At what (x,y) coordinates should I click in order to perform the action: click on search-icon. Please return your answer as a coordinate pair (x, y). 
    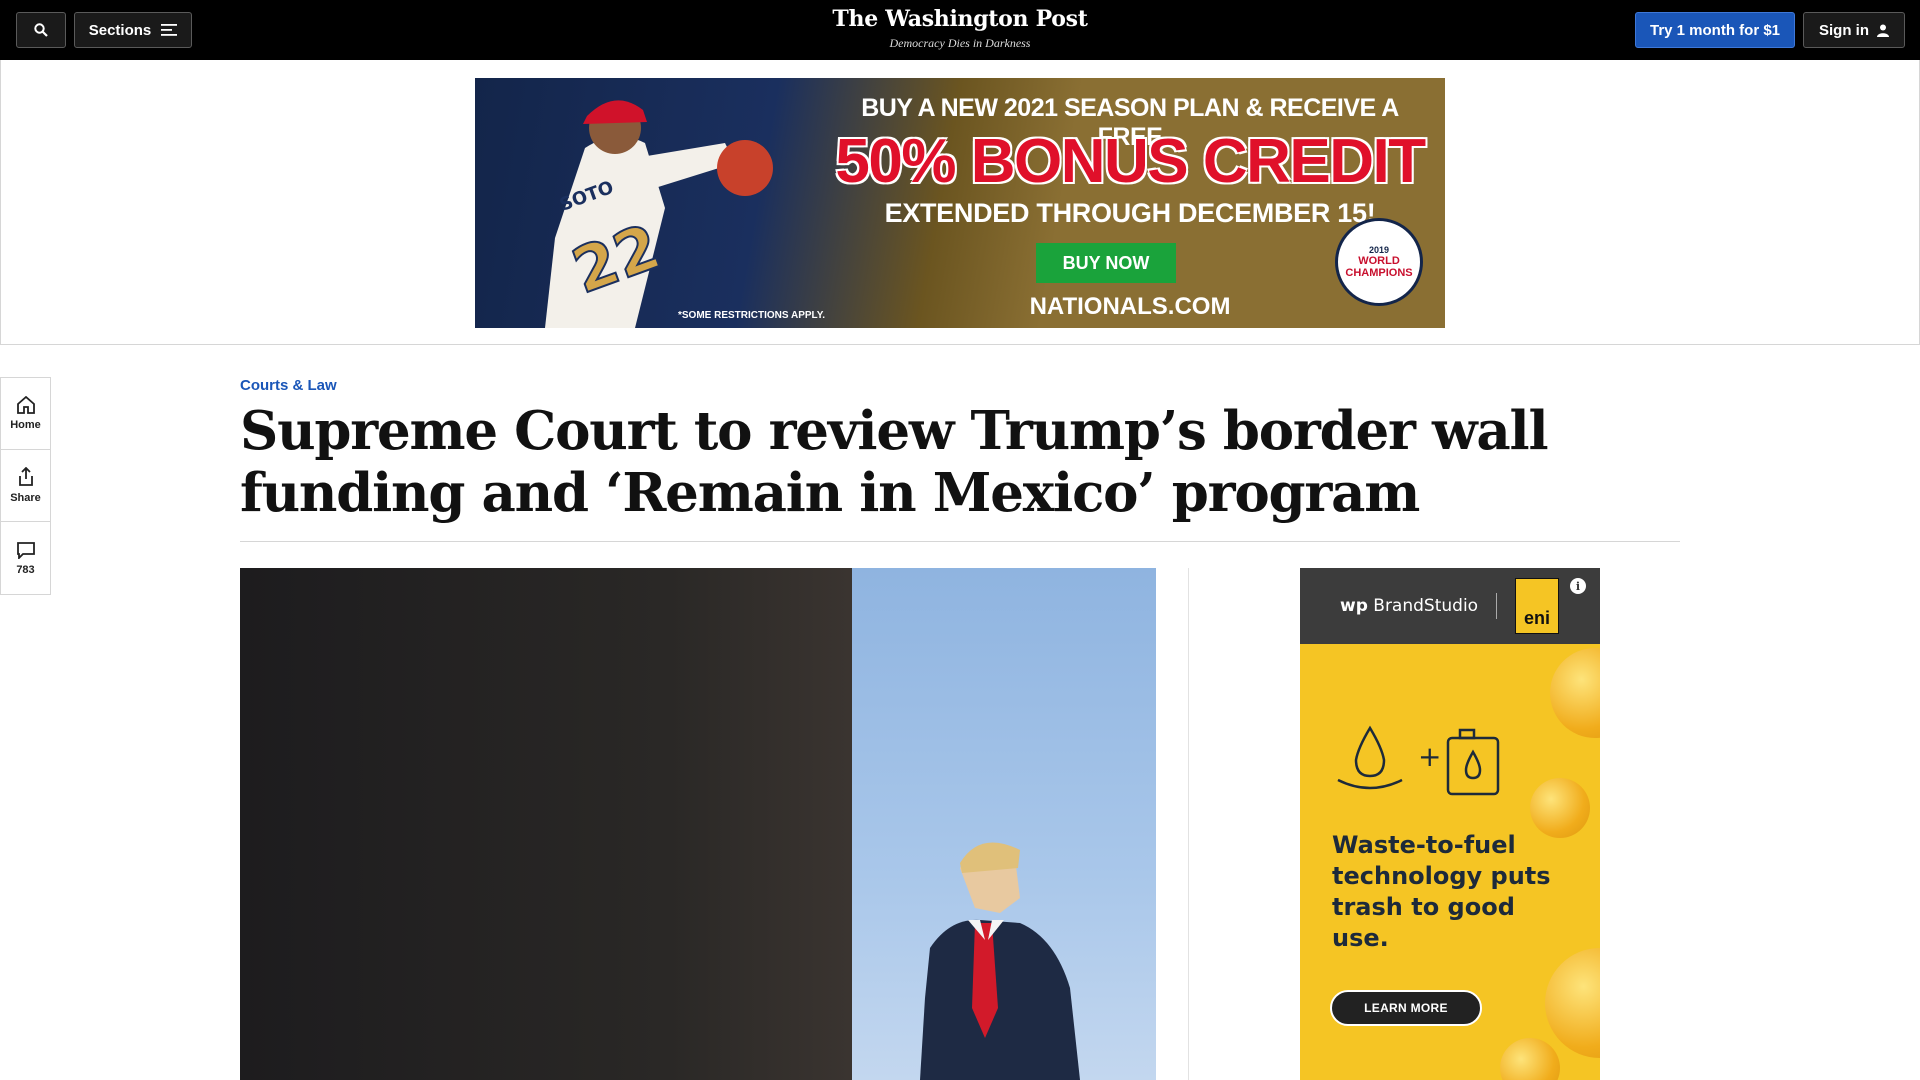
    Looking at the image, I should click on (41, 30).